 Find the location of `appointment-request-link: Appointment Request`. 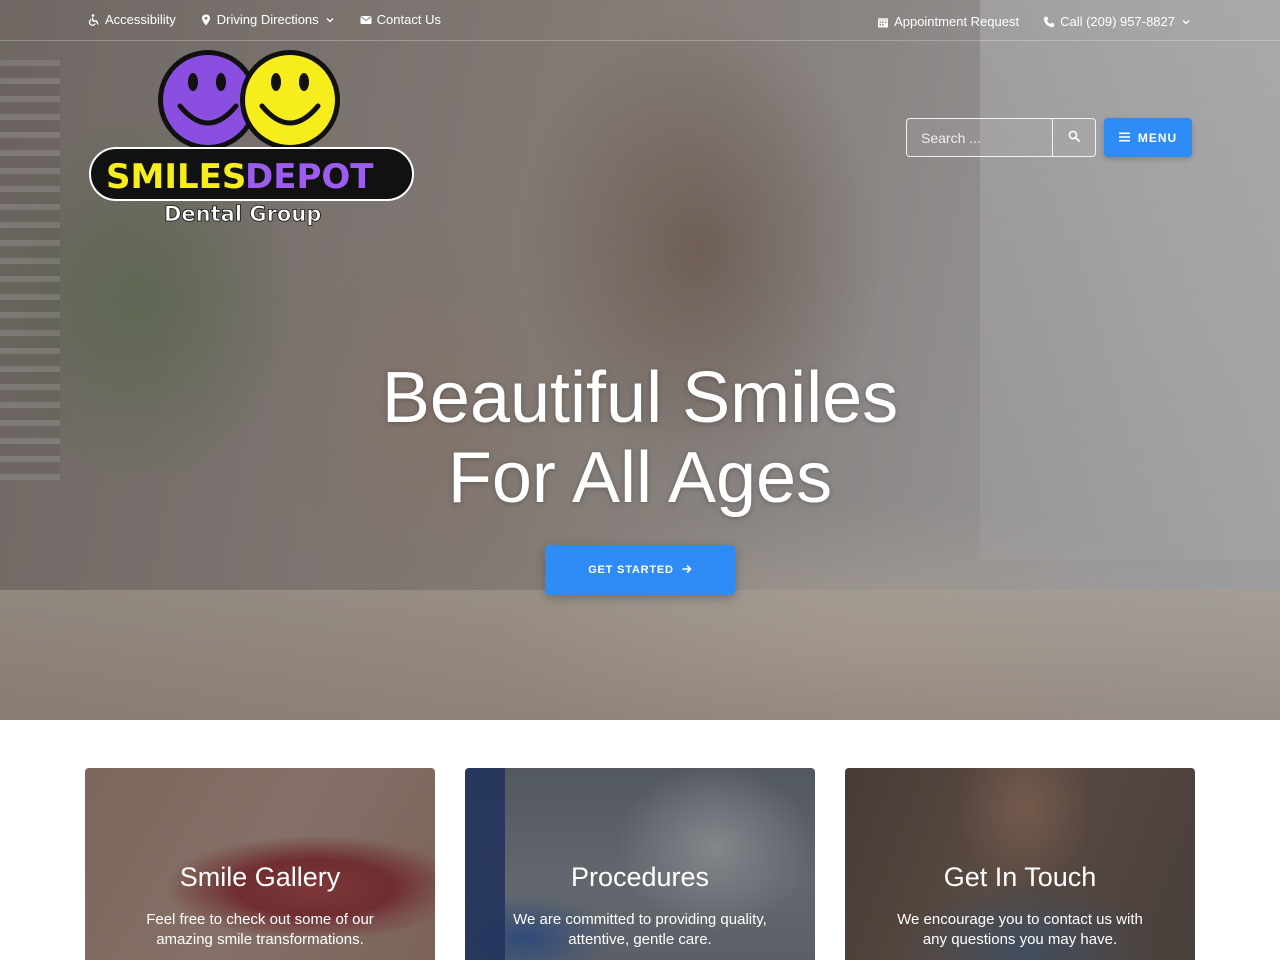

appointment-request-link: Appointment Request is located at coordinates (948, 21).